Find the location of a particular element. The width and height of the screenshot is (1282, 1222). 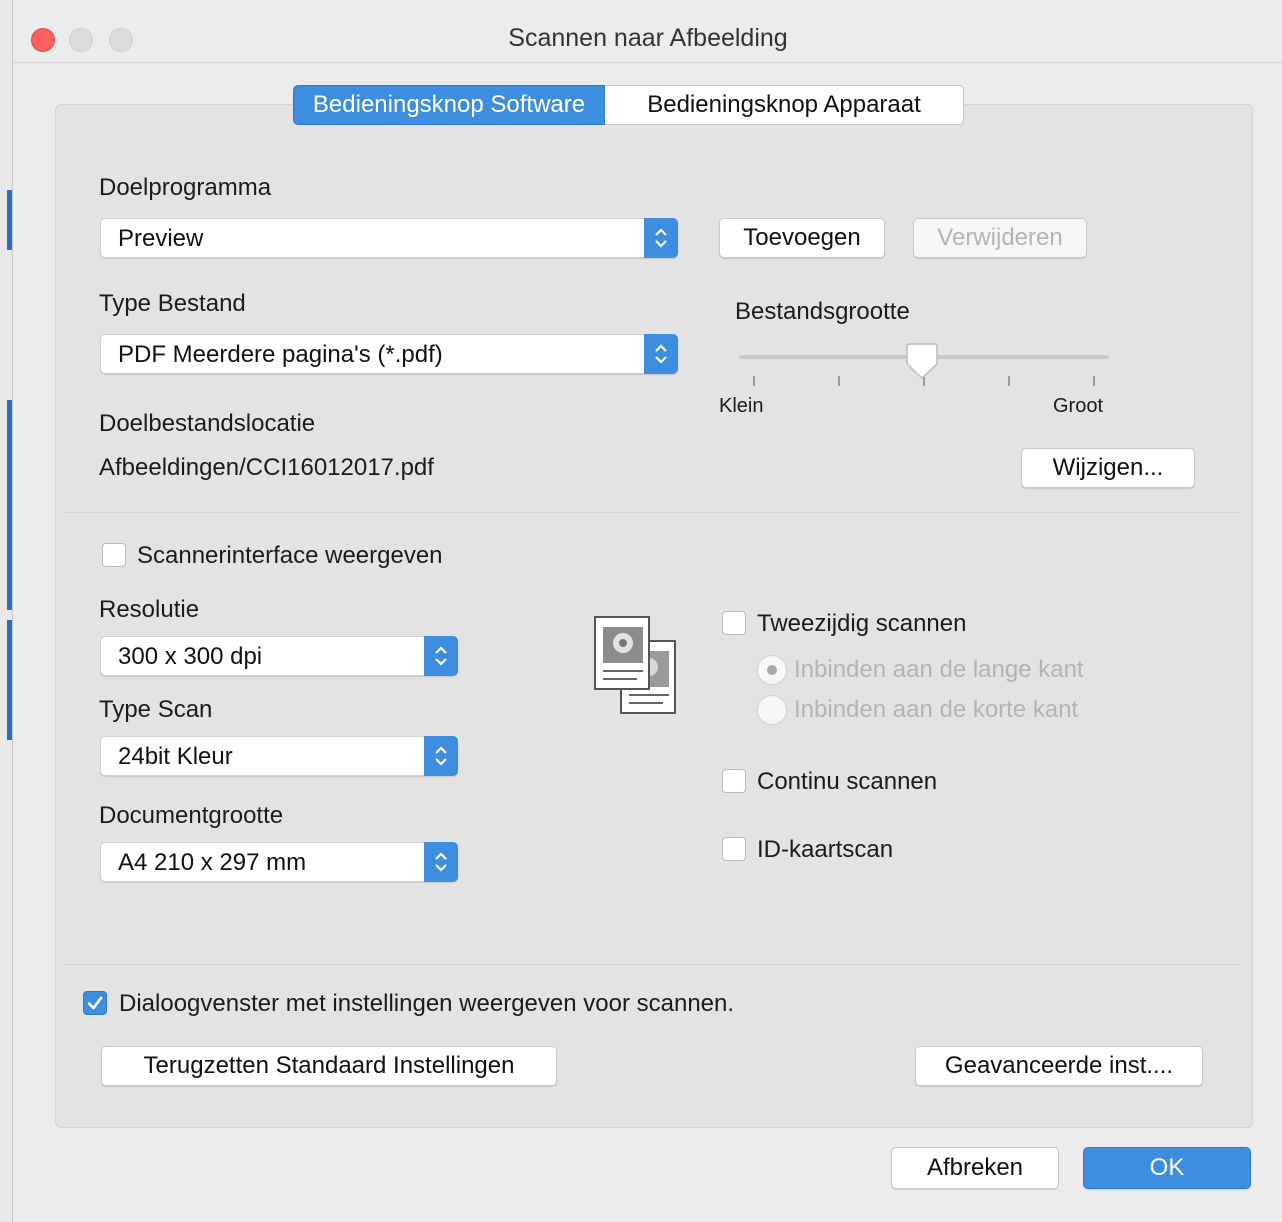

scanner-interface-label: Scannerinterface weergeven is located at coordinates (290, 555).